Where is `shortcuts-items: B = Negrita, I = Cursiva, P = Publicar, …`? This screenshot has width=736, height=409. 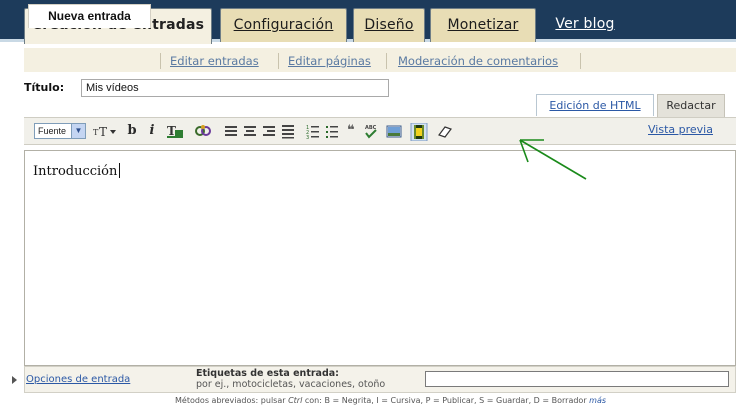 shortcuts-items: B = Negrita, I = Cursiva, P = Publicar, … is located at coordinates (455, 400).